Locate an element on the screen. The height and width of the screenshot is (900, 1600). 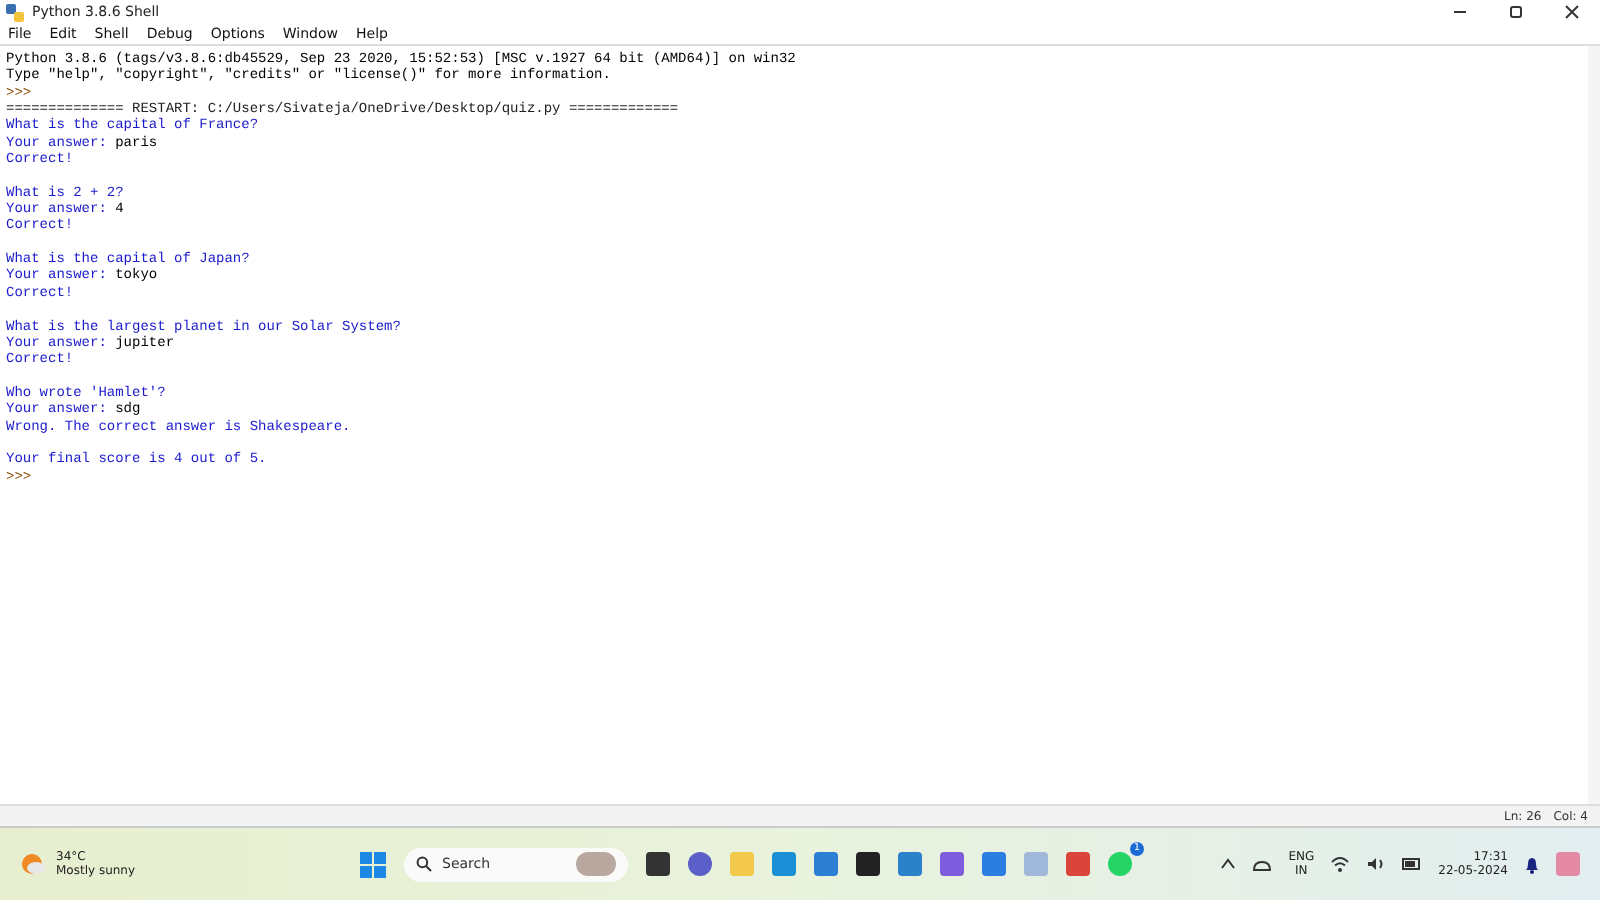
wifi-icon is located at coordinates (1340, 864).